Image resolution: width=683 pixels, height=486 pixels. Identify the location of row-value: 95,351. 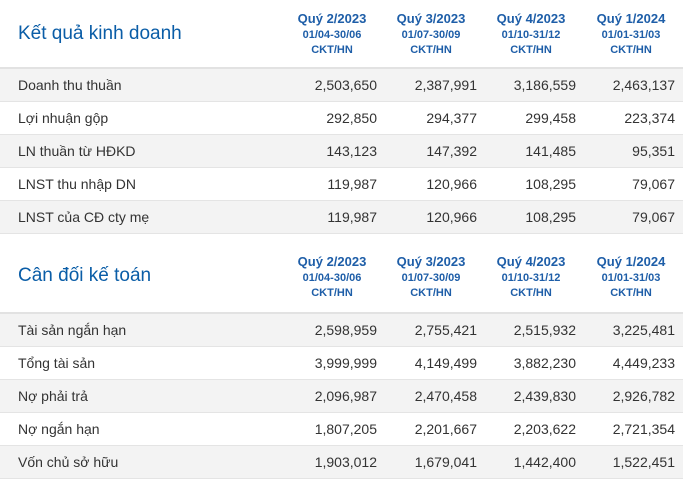
(653, 151).